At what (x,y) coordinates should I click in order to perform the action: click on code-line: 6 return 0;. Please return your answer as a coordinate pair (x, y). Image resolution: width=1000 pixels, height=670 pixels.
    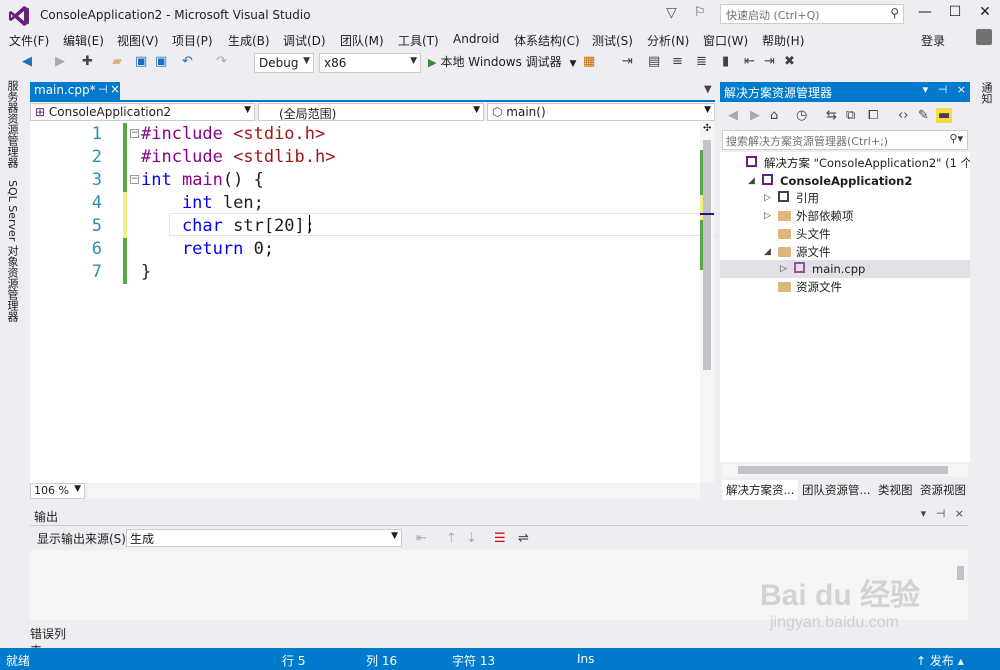
    Looking at the image, I should click on (365, 249).